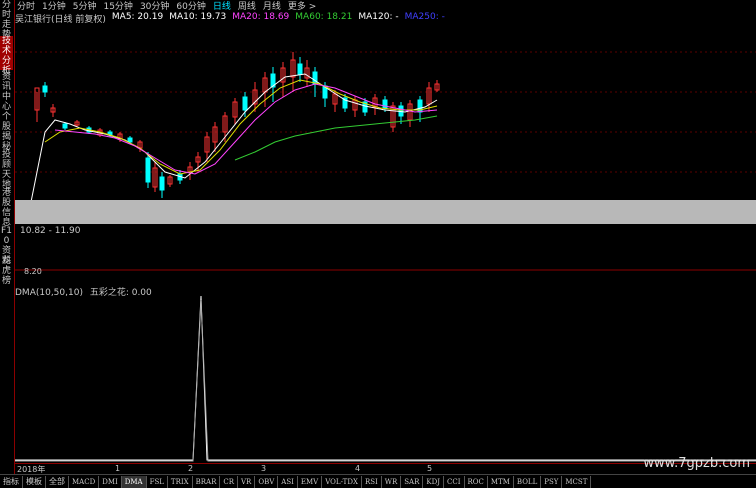 The height and width of the screenshot is (488, 756). I want to click on gray-overlay-band, so click(385, 212).